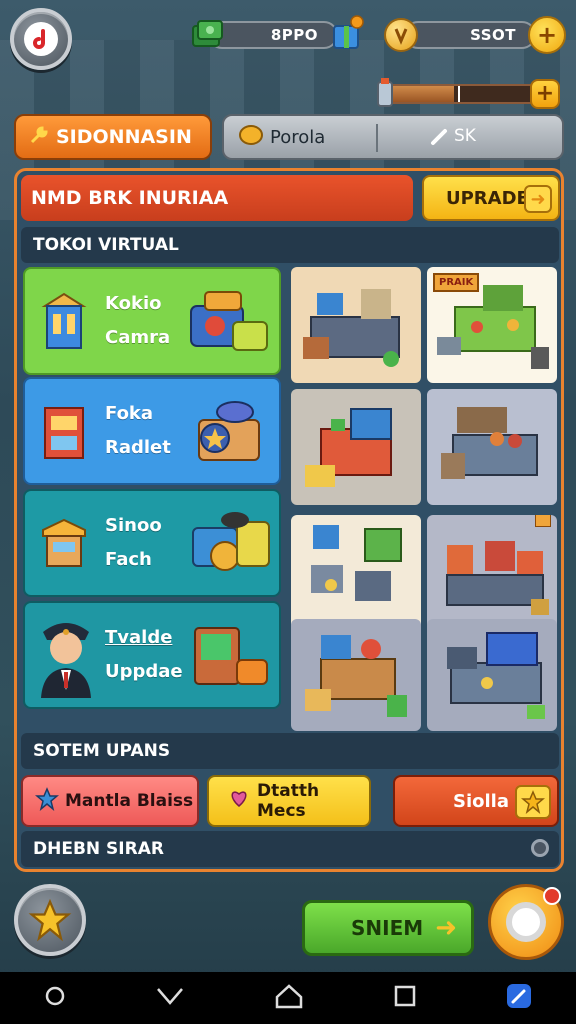 This screenshot has width=576, height=1024. Describe the element at coordinates (519, 998) in the screenshot. I see `edit-app-icon` at that location.